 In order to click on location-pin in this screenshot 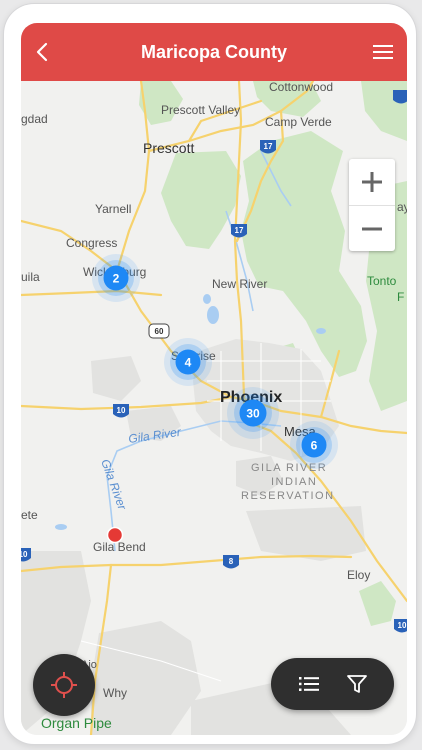, I will do `click(115, 535)`.